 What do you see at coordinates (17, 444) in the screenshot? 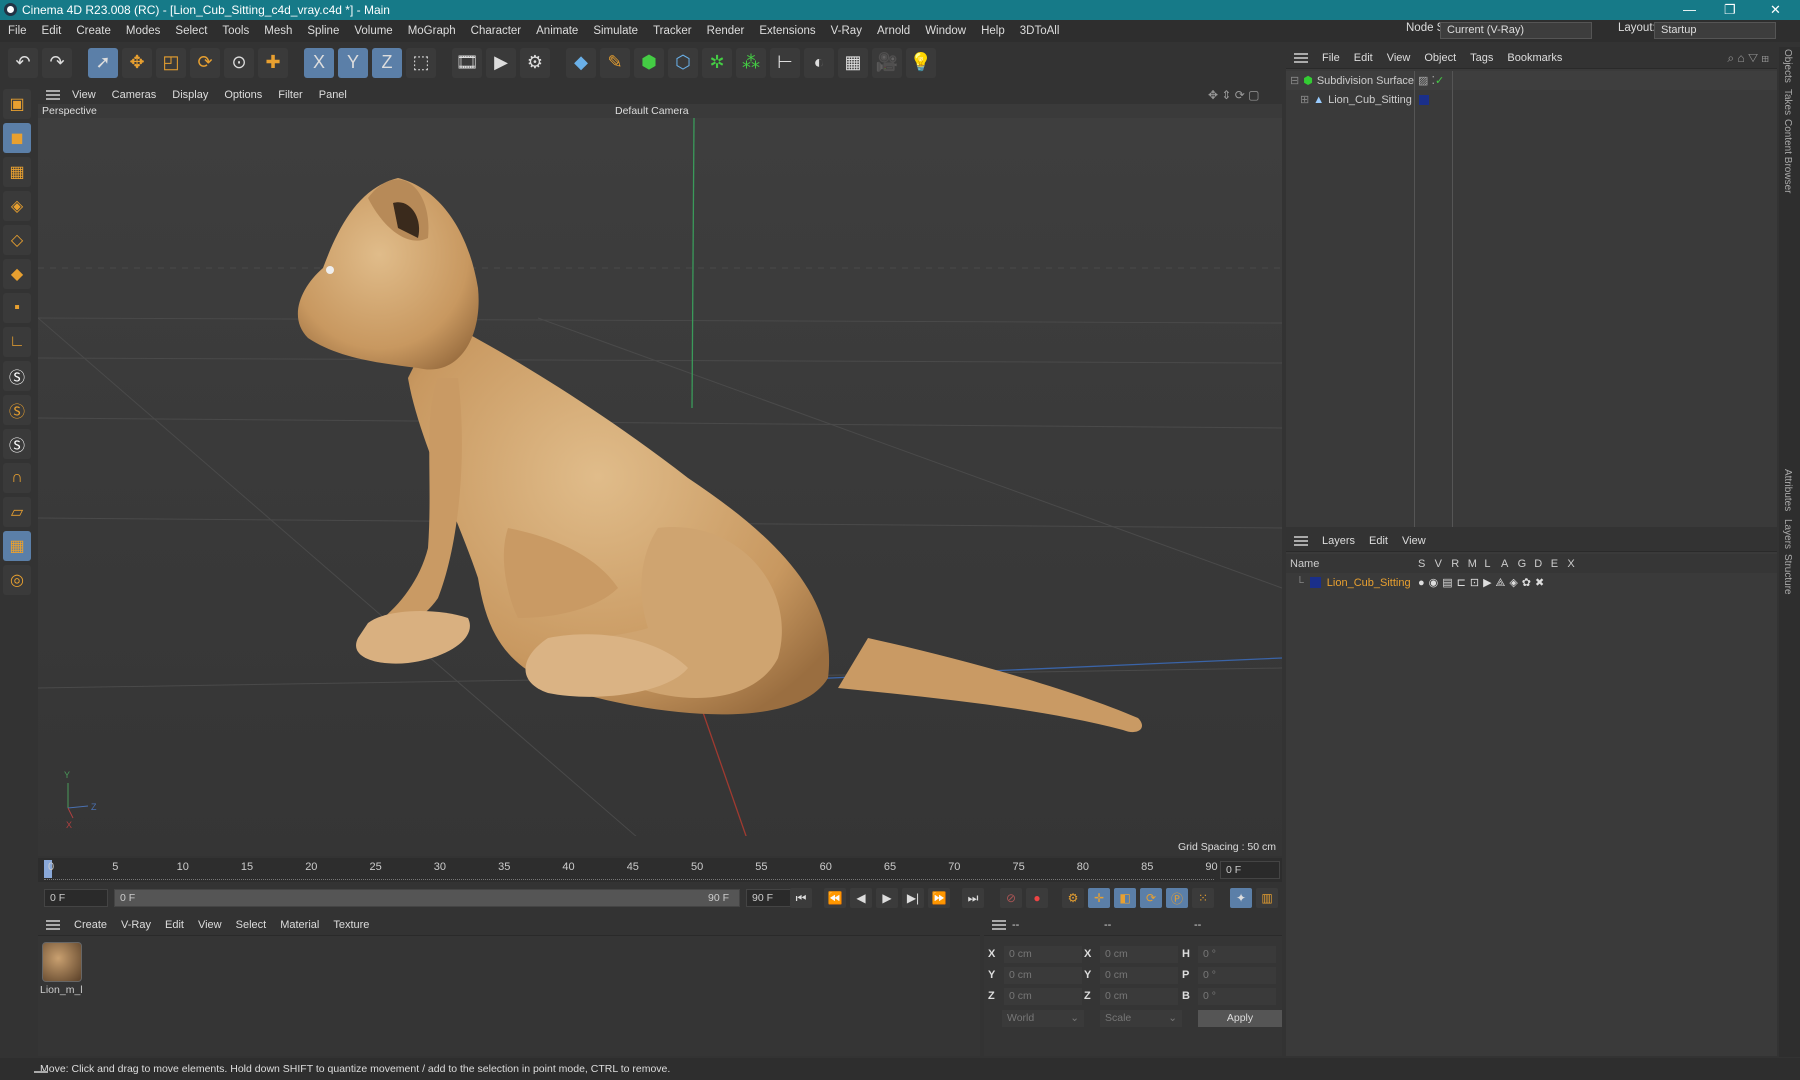
I see `quantize-icon: Ⓢ` at bounding box center [17, 444].